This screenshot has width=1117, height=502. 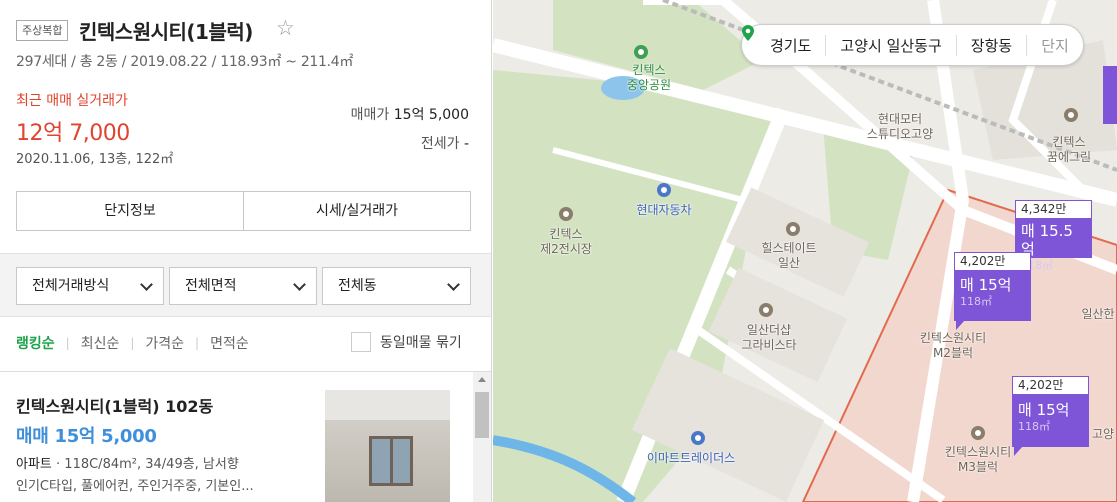 I want to click on trade-type-value: 전체거래방식, so click(x=71, y=286).